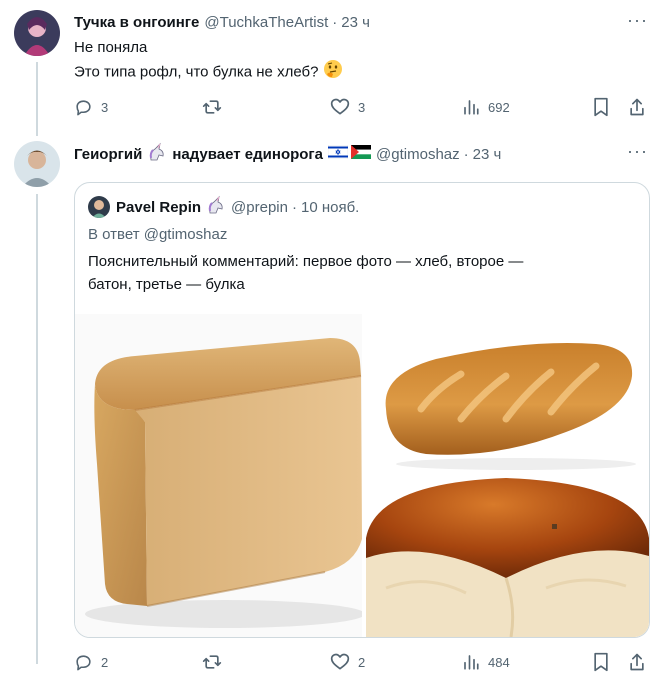 The image size is (666, 679). Describe the element at coordinates (338, 153) in the screenshot. I see `israel-flag-icon` at that location.